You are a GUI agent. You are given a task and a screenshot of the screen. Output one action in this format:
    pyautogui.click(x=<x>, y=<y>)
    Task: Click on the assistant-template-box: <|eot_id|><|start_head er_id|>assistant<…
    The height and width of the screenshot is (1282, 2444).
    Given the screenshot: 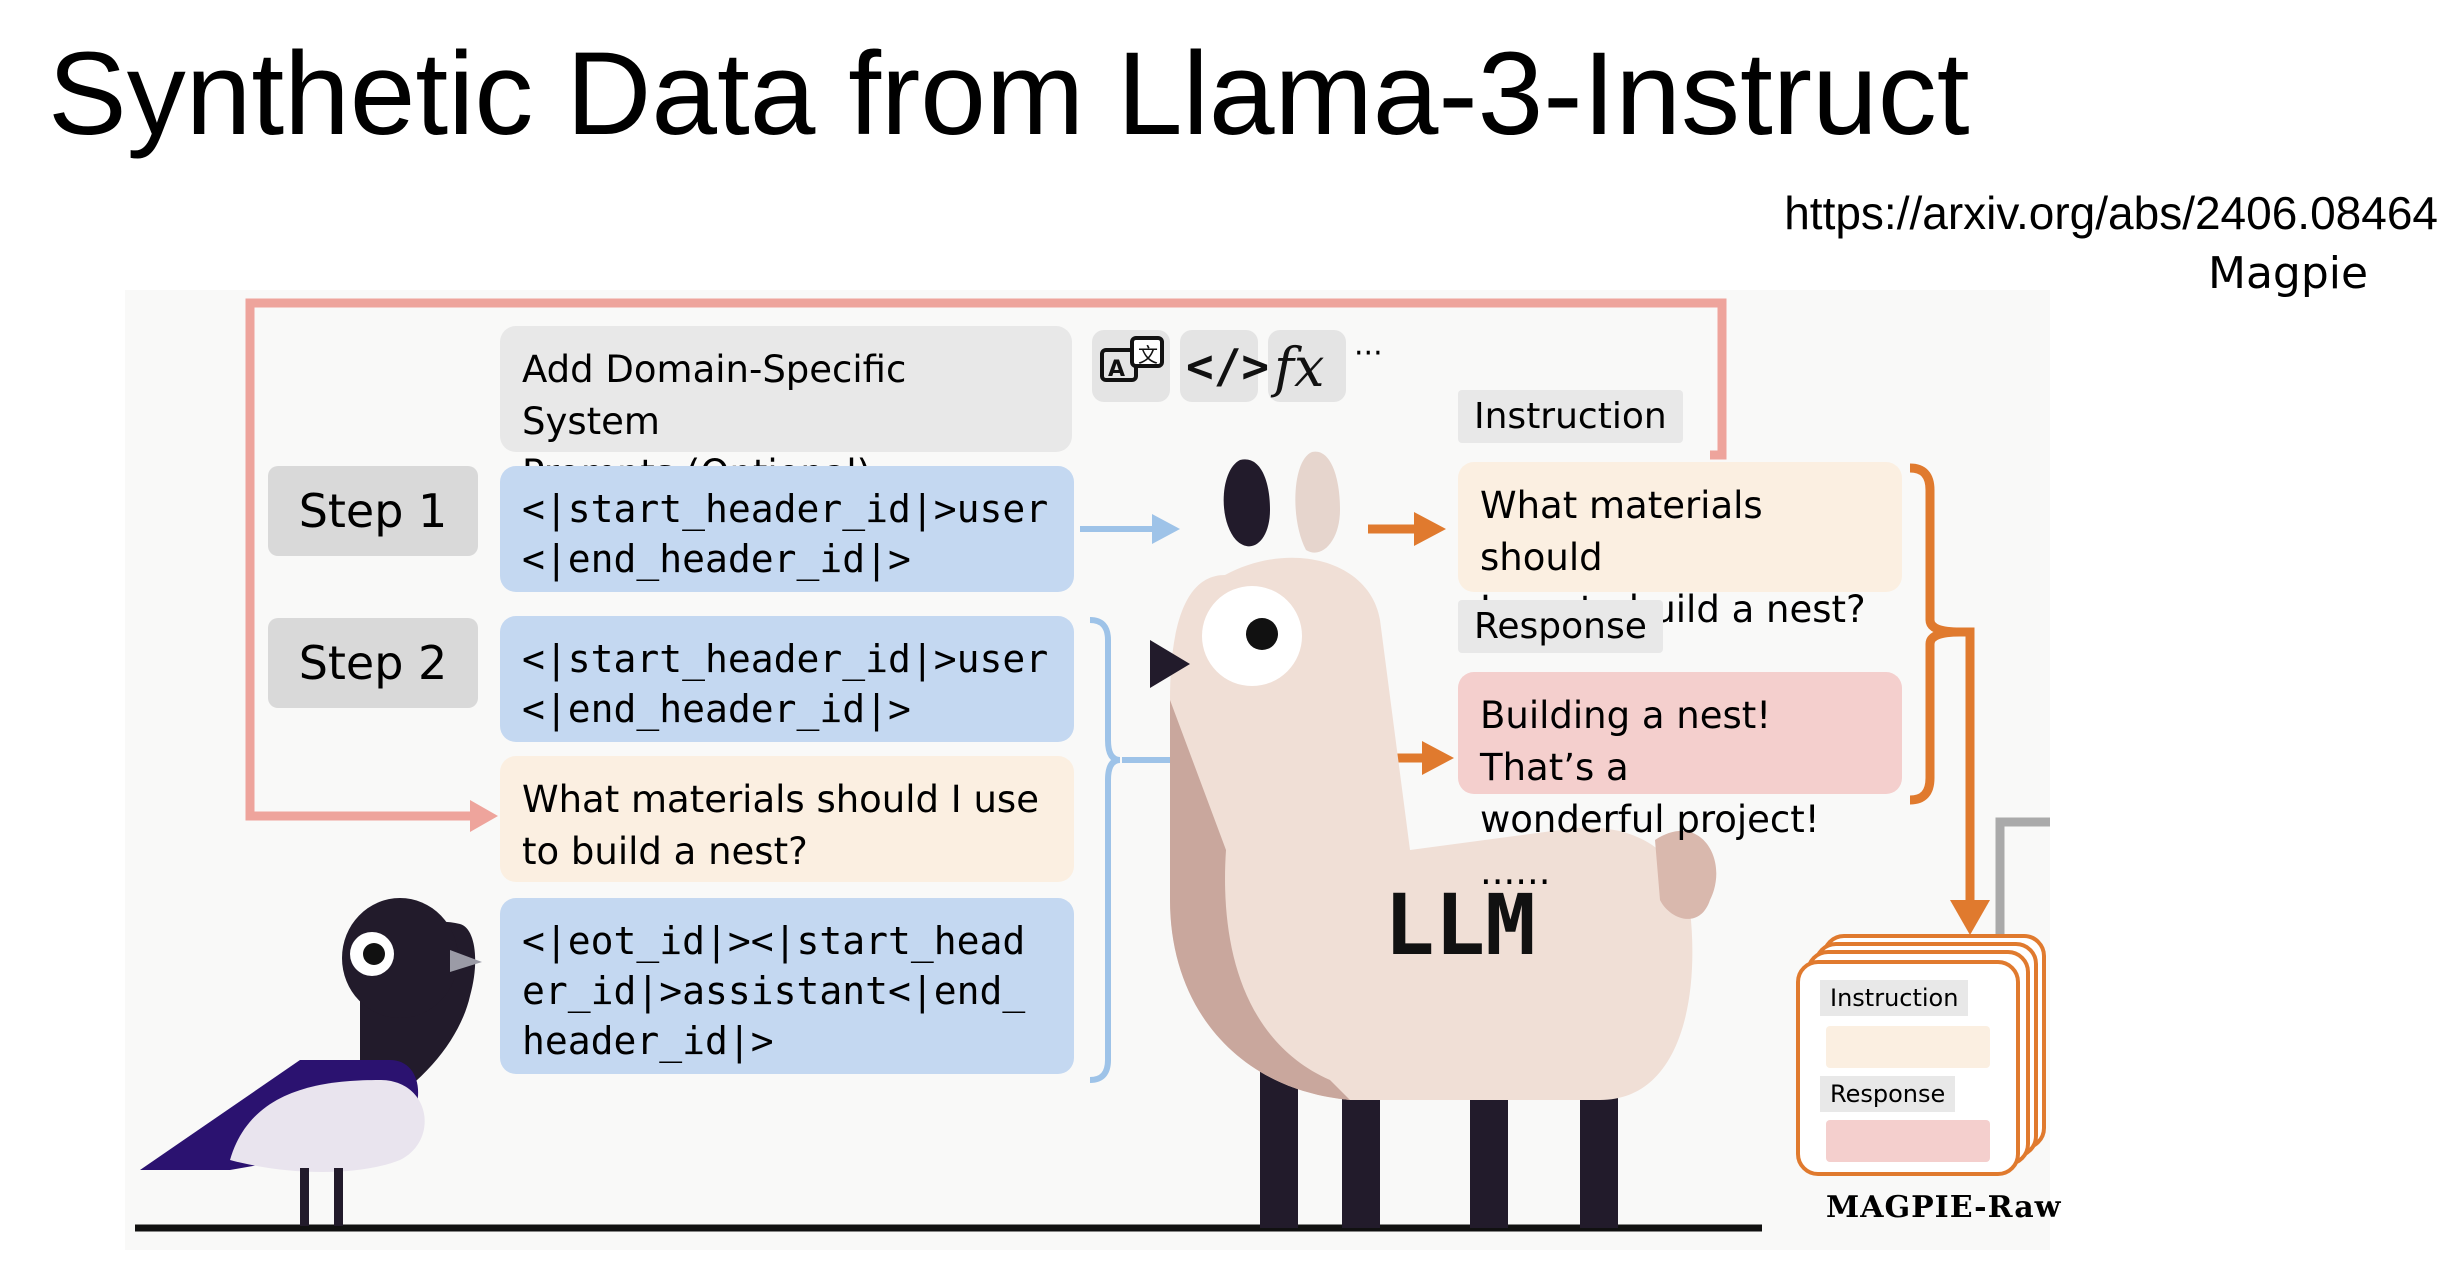 What is the action you would take?
    pyautogui.click(x=787, y=986)
    